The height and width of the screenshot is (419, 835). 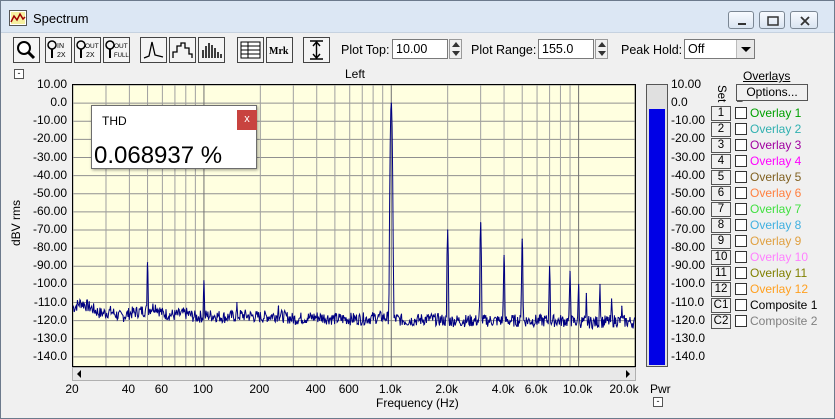 I want to click on maximize-button, so click(x=772, y=20).